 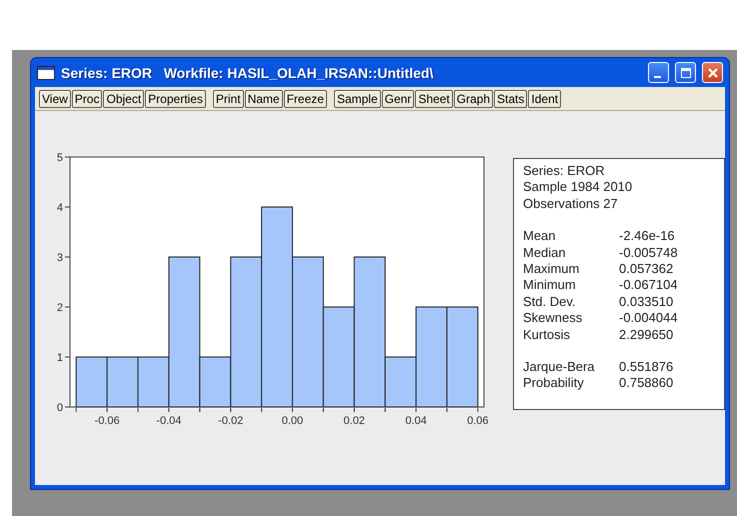 I want to click on minimize-button, so click(x=658, y=72).